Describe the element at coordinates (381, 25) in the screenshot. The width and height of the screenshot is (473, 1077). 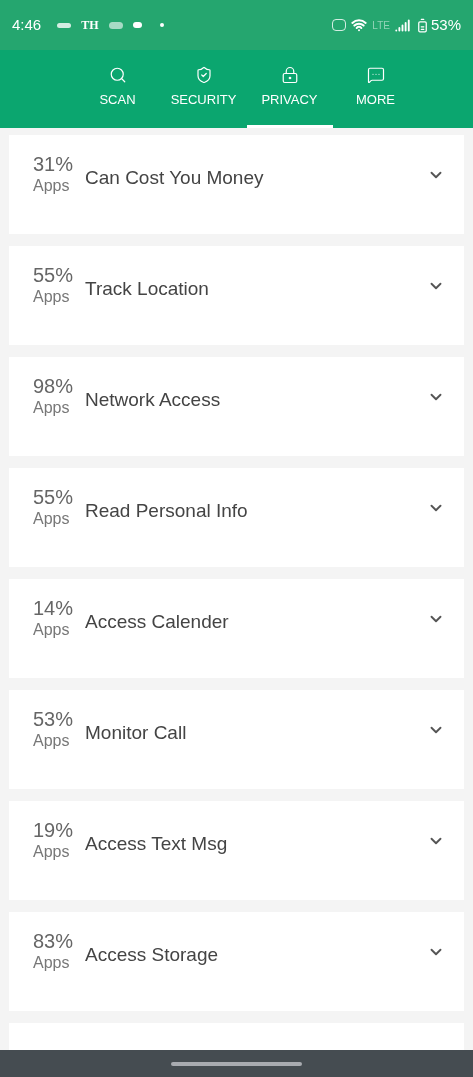
I see `network-label: LTE` at that location.